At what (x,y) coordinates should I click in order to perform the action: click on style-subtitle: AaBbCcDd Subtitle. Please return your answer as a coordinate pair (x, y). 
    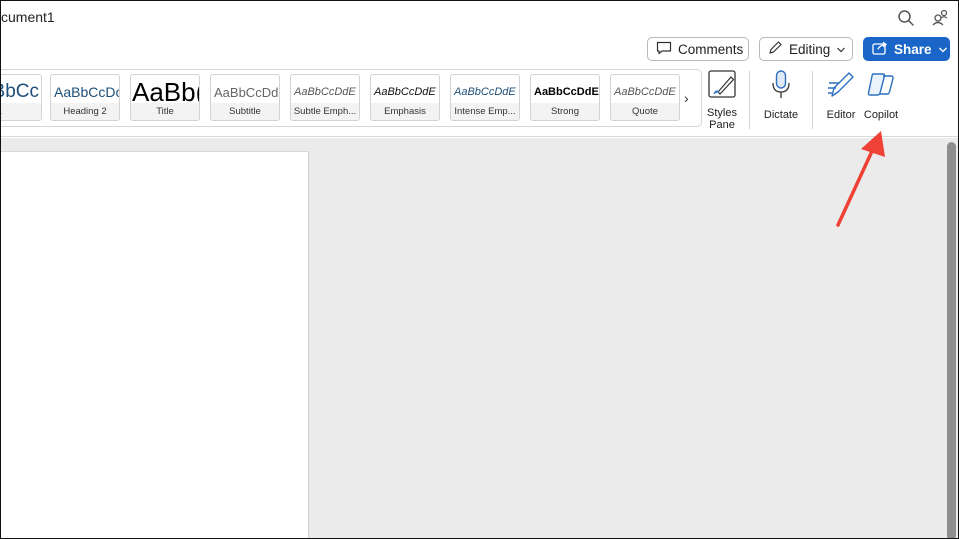
    Looking at the image, I should click on (245, 97).